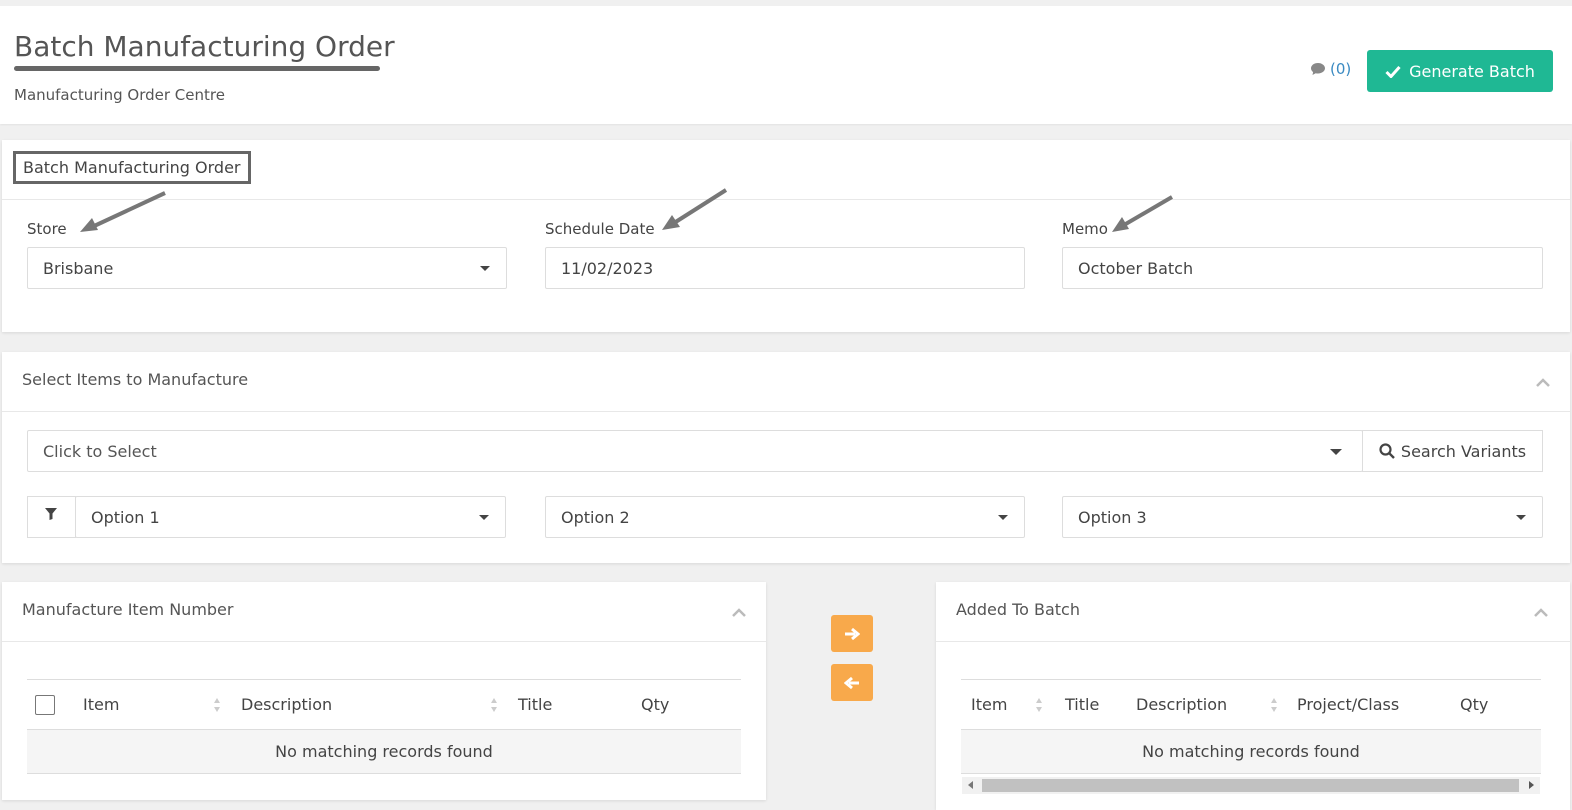  What do you see at coordinates (1463, 451) in the screenshot?
I see `search-variants-label: Search Variants` at bounding box center [1463, 451].